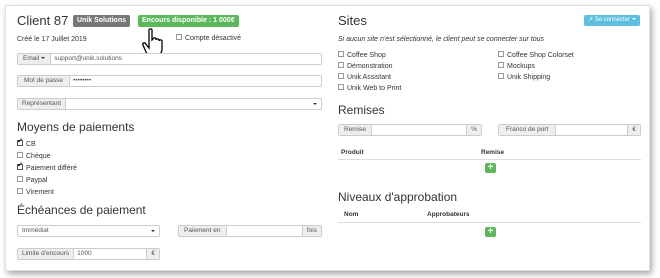  I want to click on site-demonstration: Démonstration, so click(365, 66).